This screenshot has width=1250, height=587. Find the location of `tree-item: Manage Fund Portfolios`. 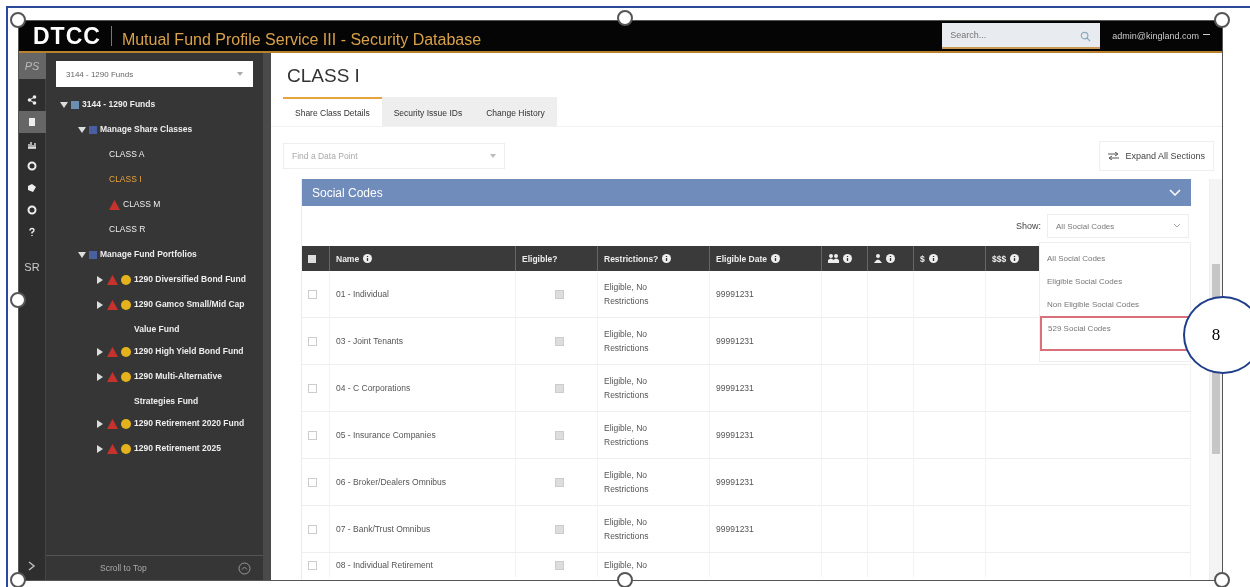

tree-item: Manage Fund Portfolios is located at coordinates (148, 254).